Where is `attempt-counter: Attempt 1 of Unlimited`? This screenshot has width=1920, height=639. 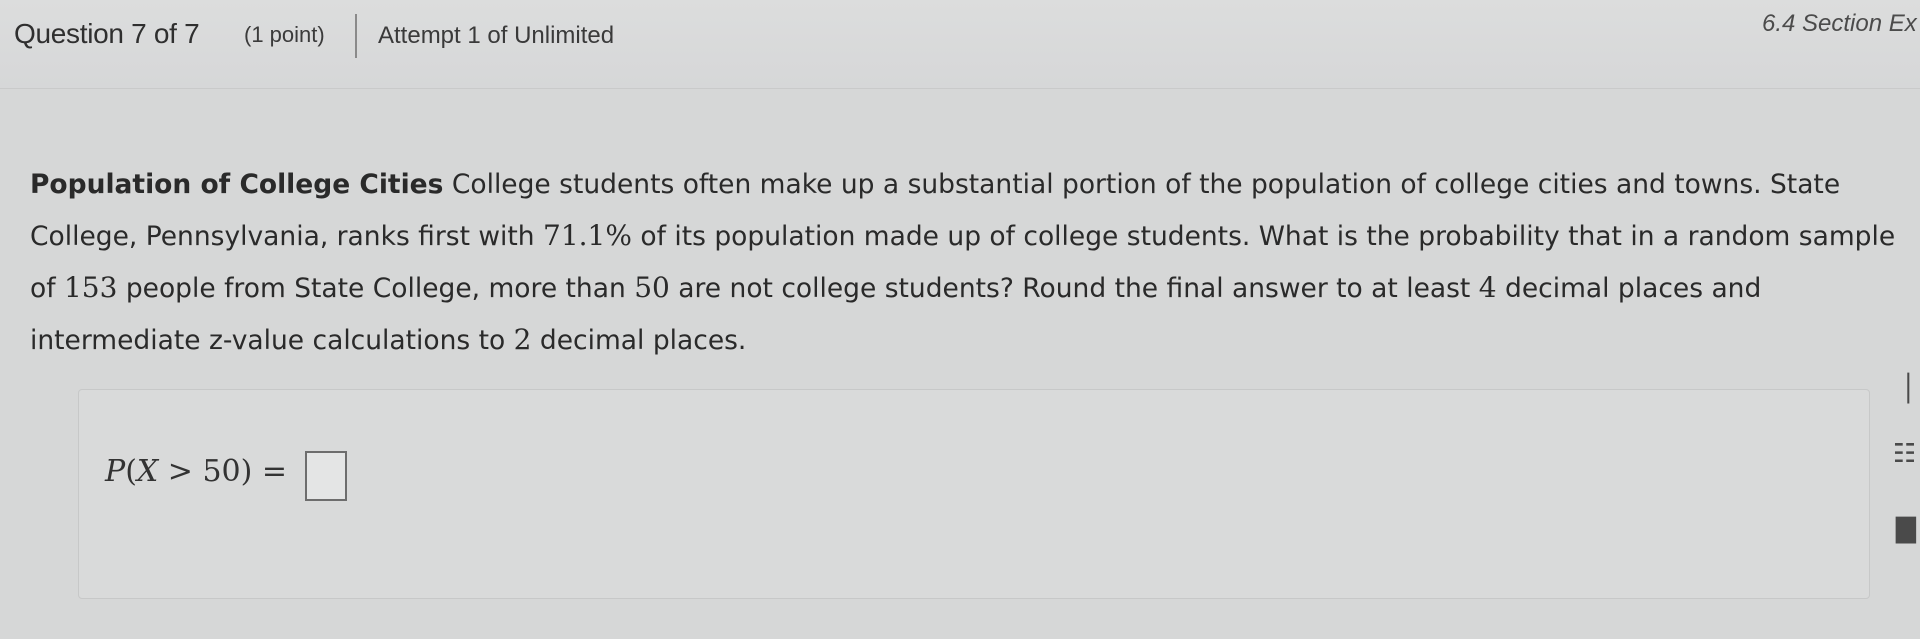 attempt-counter: Attempt 1 of Unlimited is located at coordinates (496, 35).